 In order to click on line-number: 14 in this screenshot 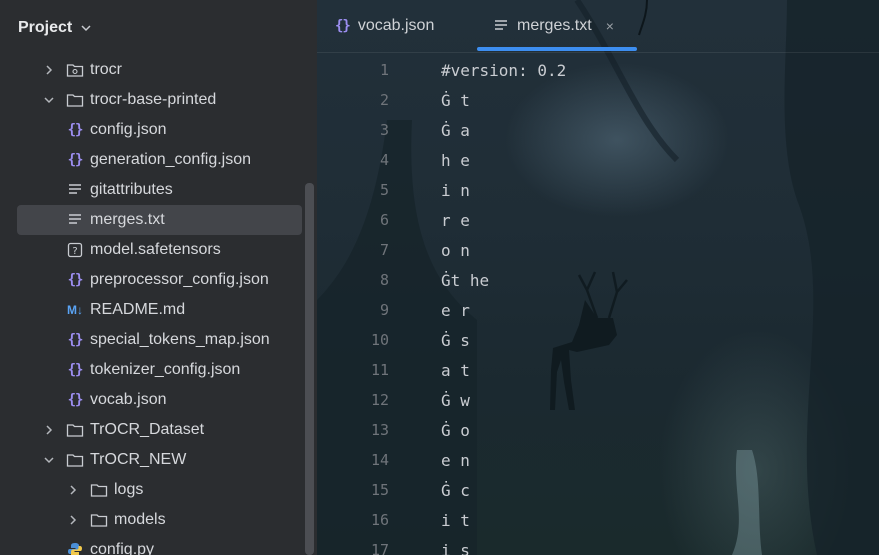, I will do `click(379, 460)`.